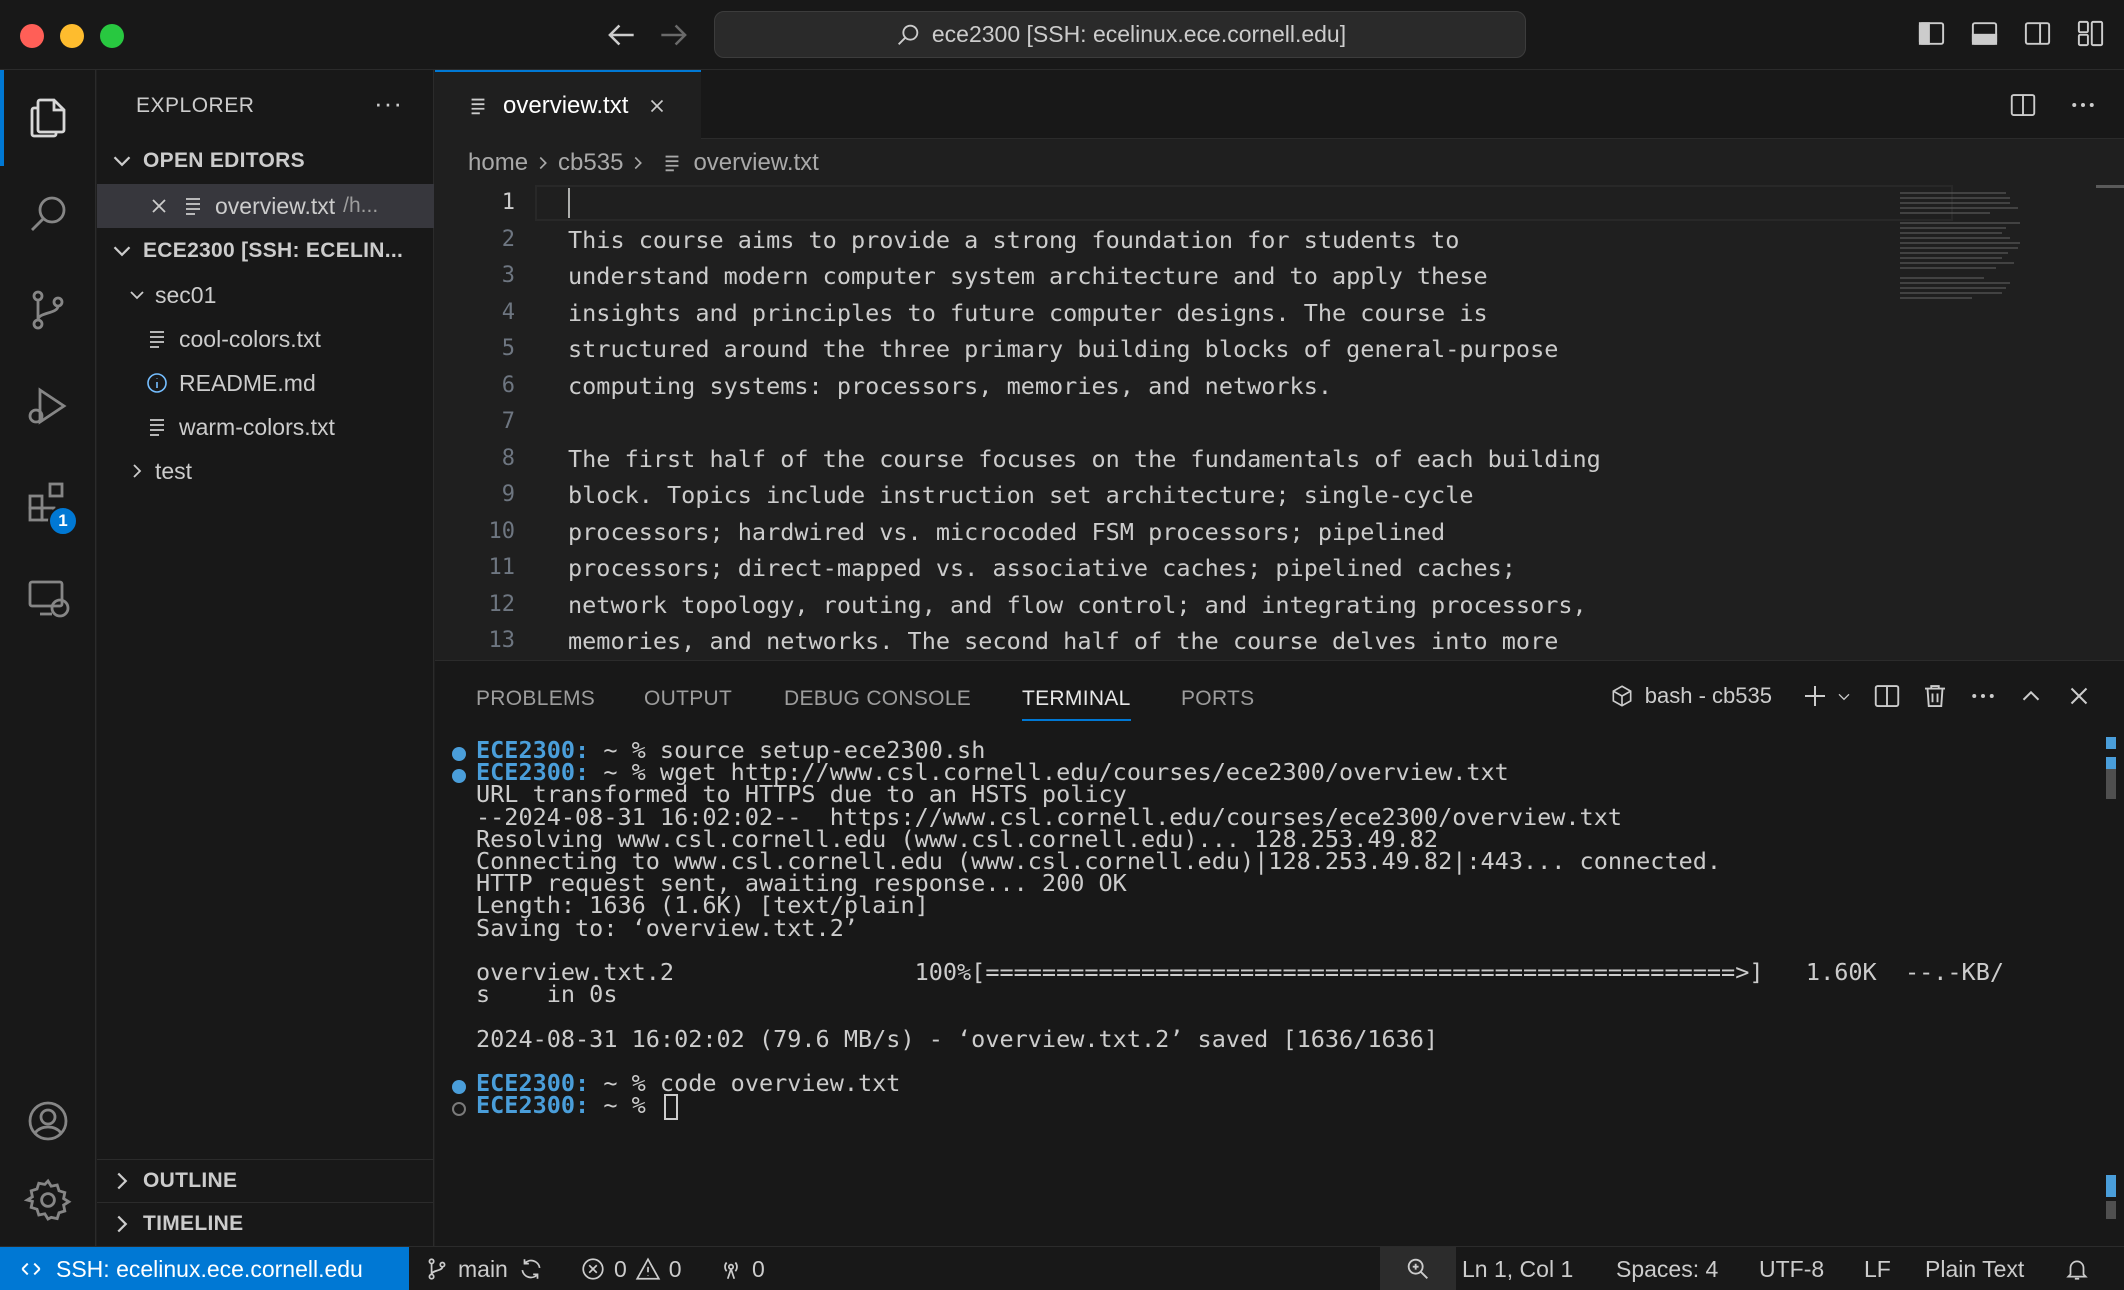 The width and height of the screenshot is (2124, 1290). Describe the element at coordinates (1931, 33) in the screenshot. I see `toggle-primary-sidebar-icon` at that location.